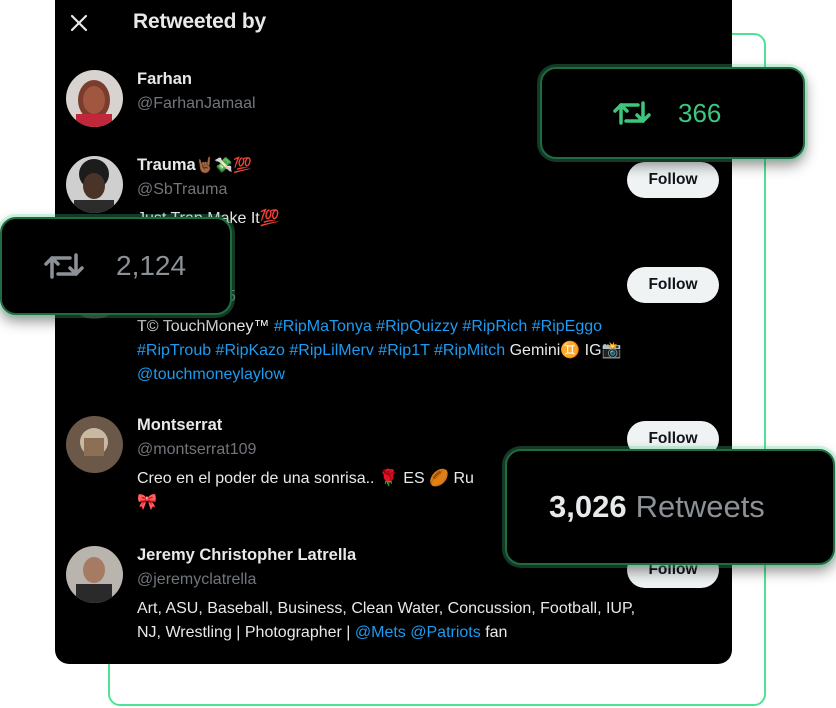 The image size is (836, 708). I want to click on dialog-title: Retweeted by, so click(199, 21).